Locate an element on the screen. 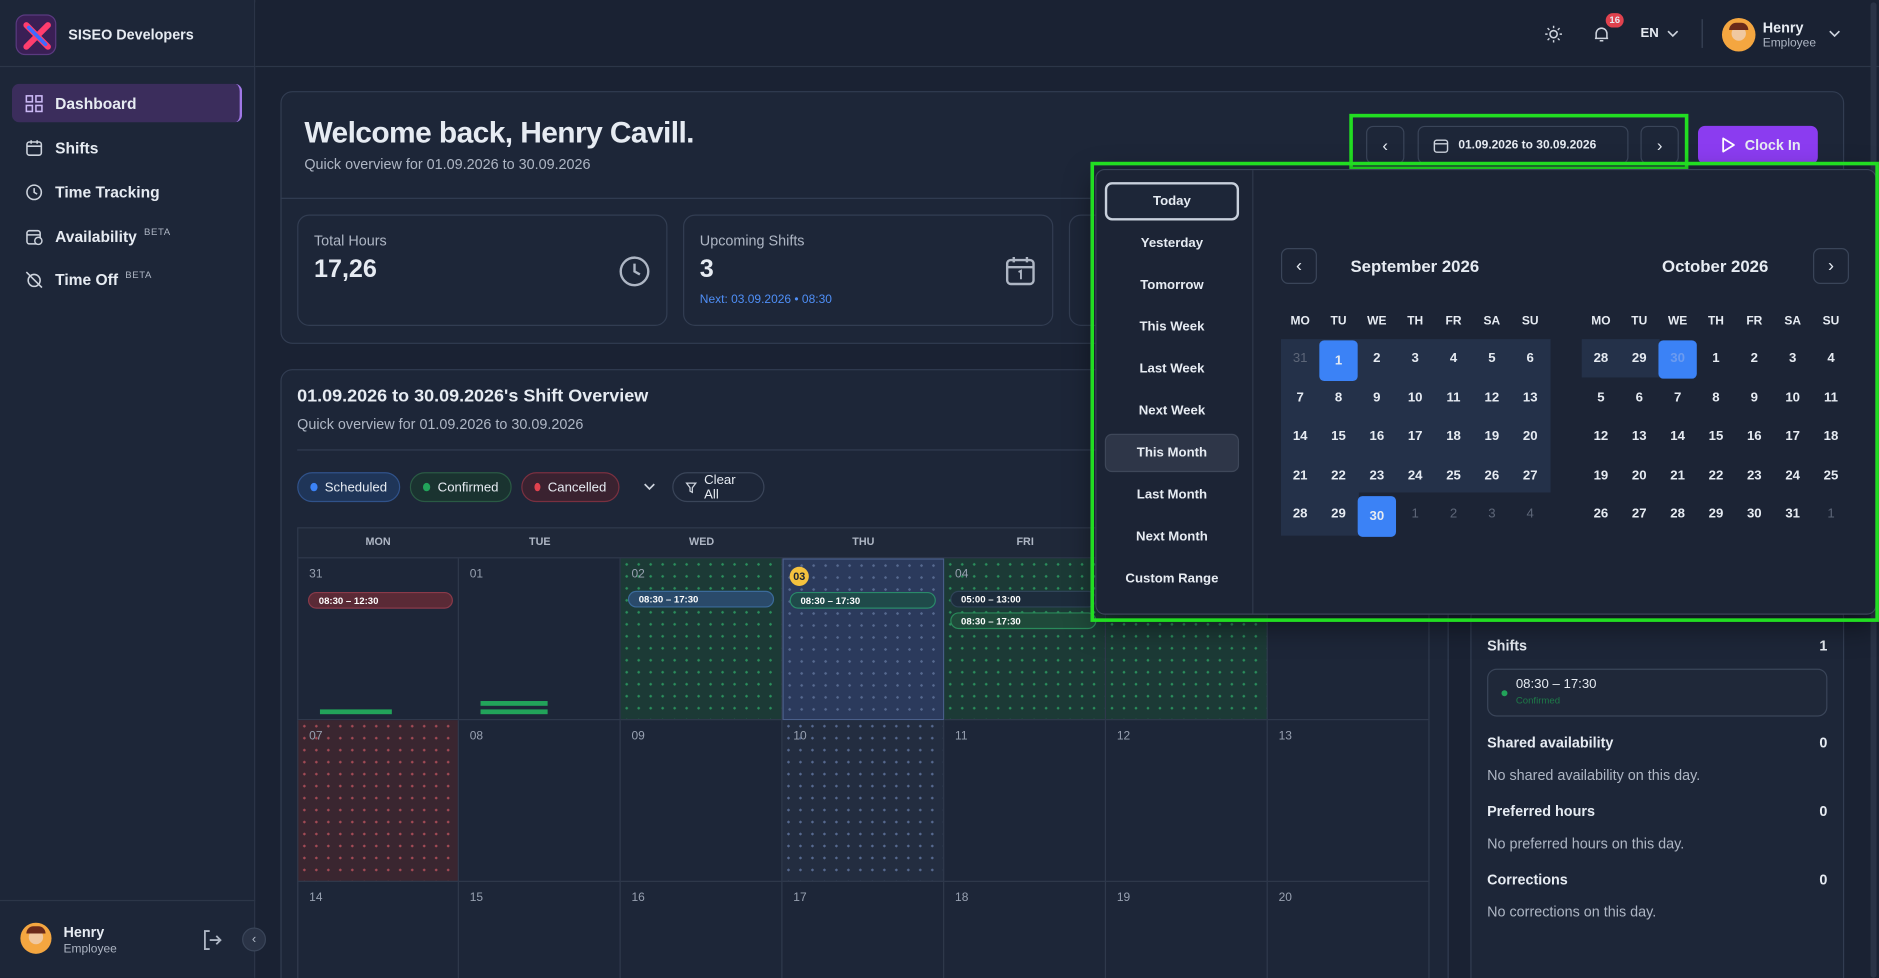 The width and height of the screenshot is (1879, 978). preset-this-week: This Week is located at coordinates (1172, 327).